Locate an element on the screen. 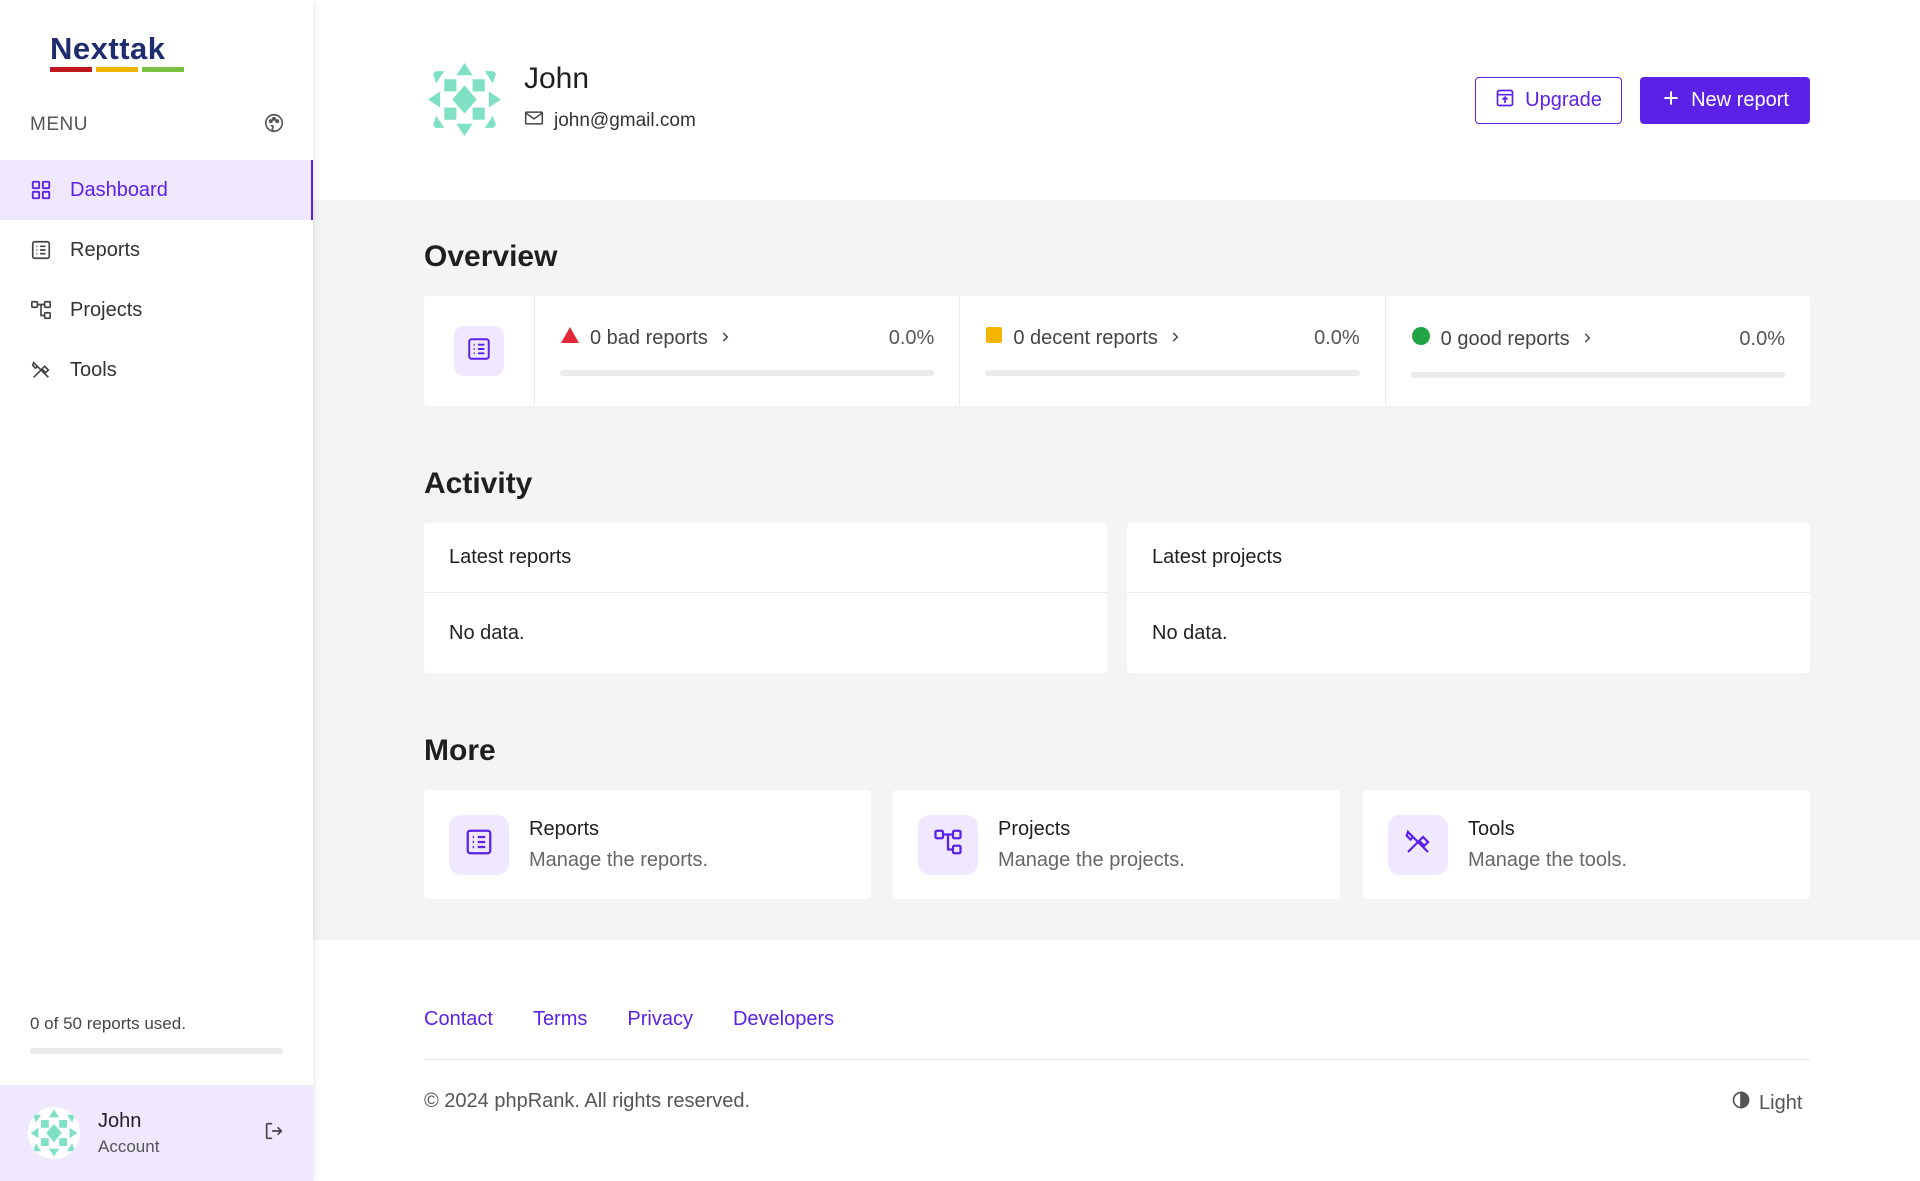  sidebar-item-label: Projects is located at coordinates (106, 309).